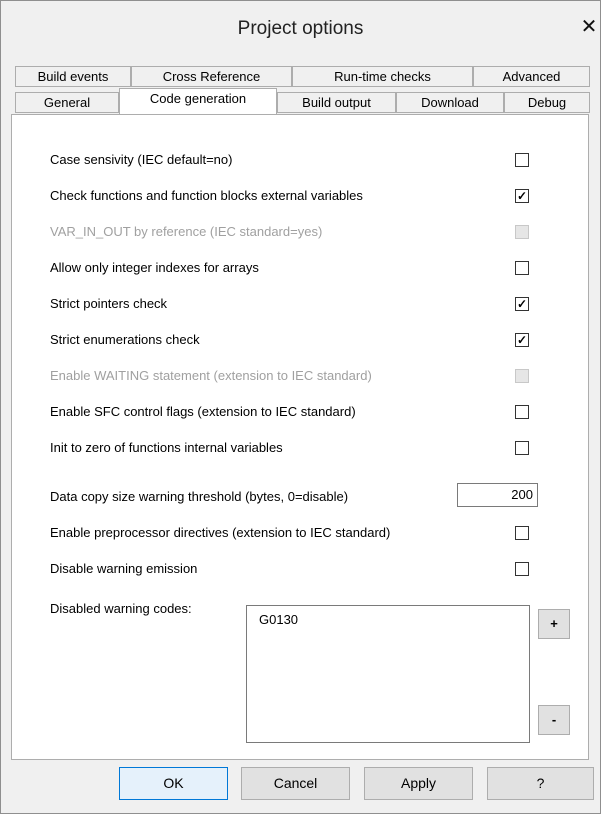 The image size is (601, 814). I want to click on remove-warning-code-button: -, so click(554, 720).